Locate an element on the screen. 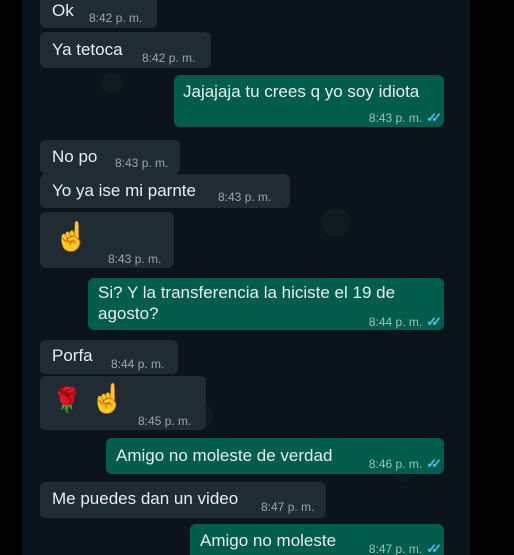 This screenshot has height=555, width=514. message-text: Me puedes dan un video is located at coordinates (145, 498).